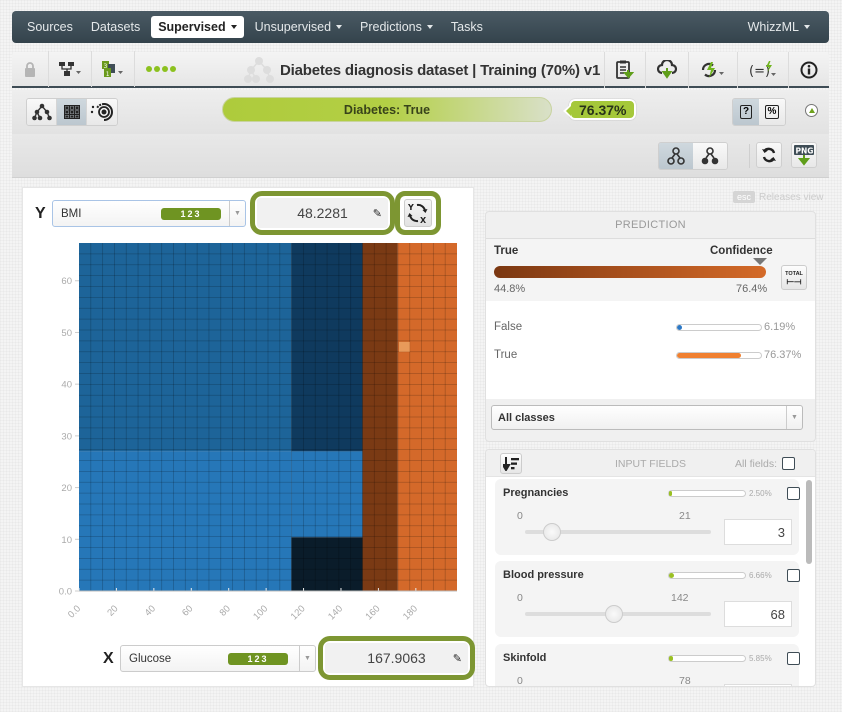 This screenshot has width=842, height=712. What do you see at coordinates (335, 612) in the screenshot?
I see `x-tick-label: 140` at bounding box center [335, 612].